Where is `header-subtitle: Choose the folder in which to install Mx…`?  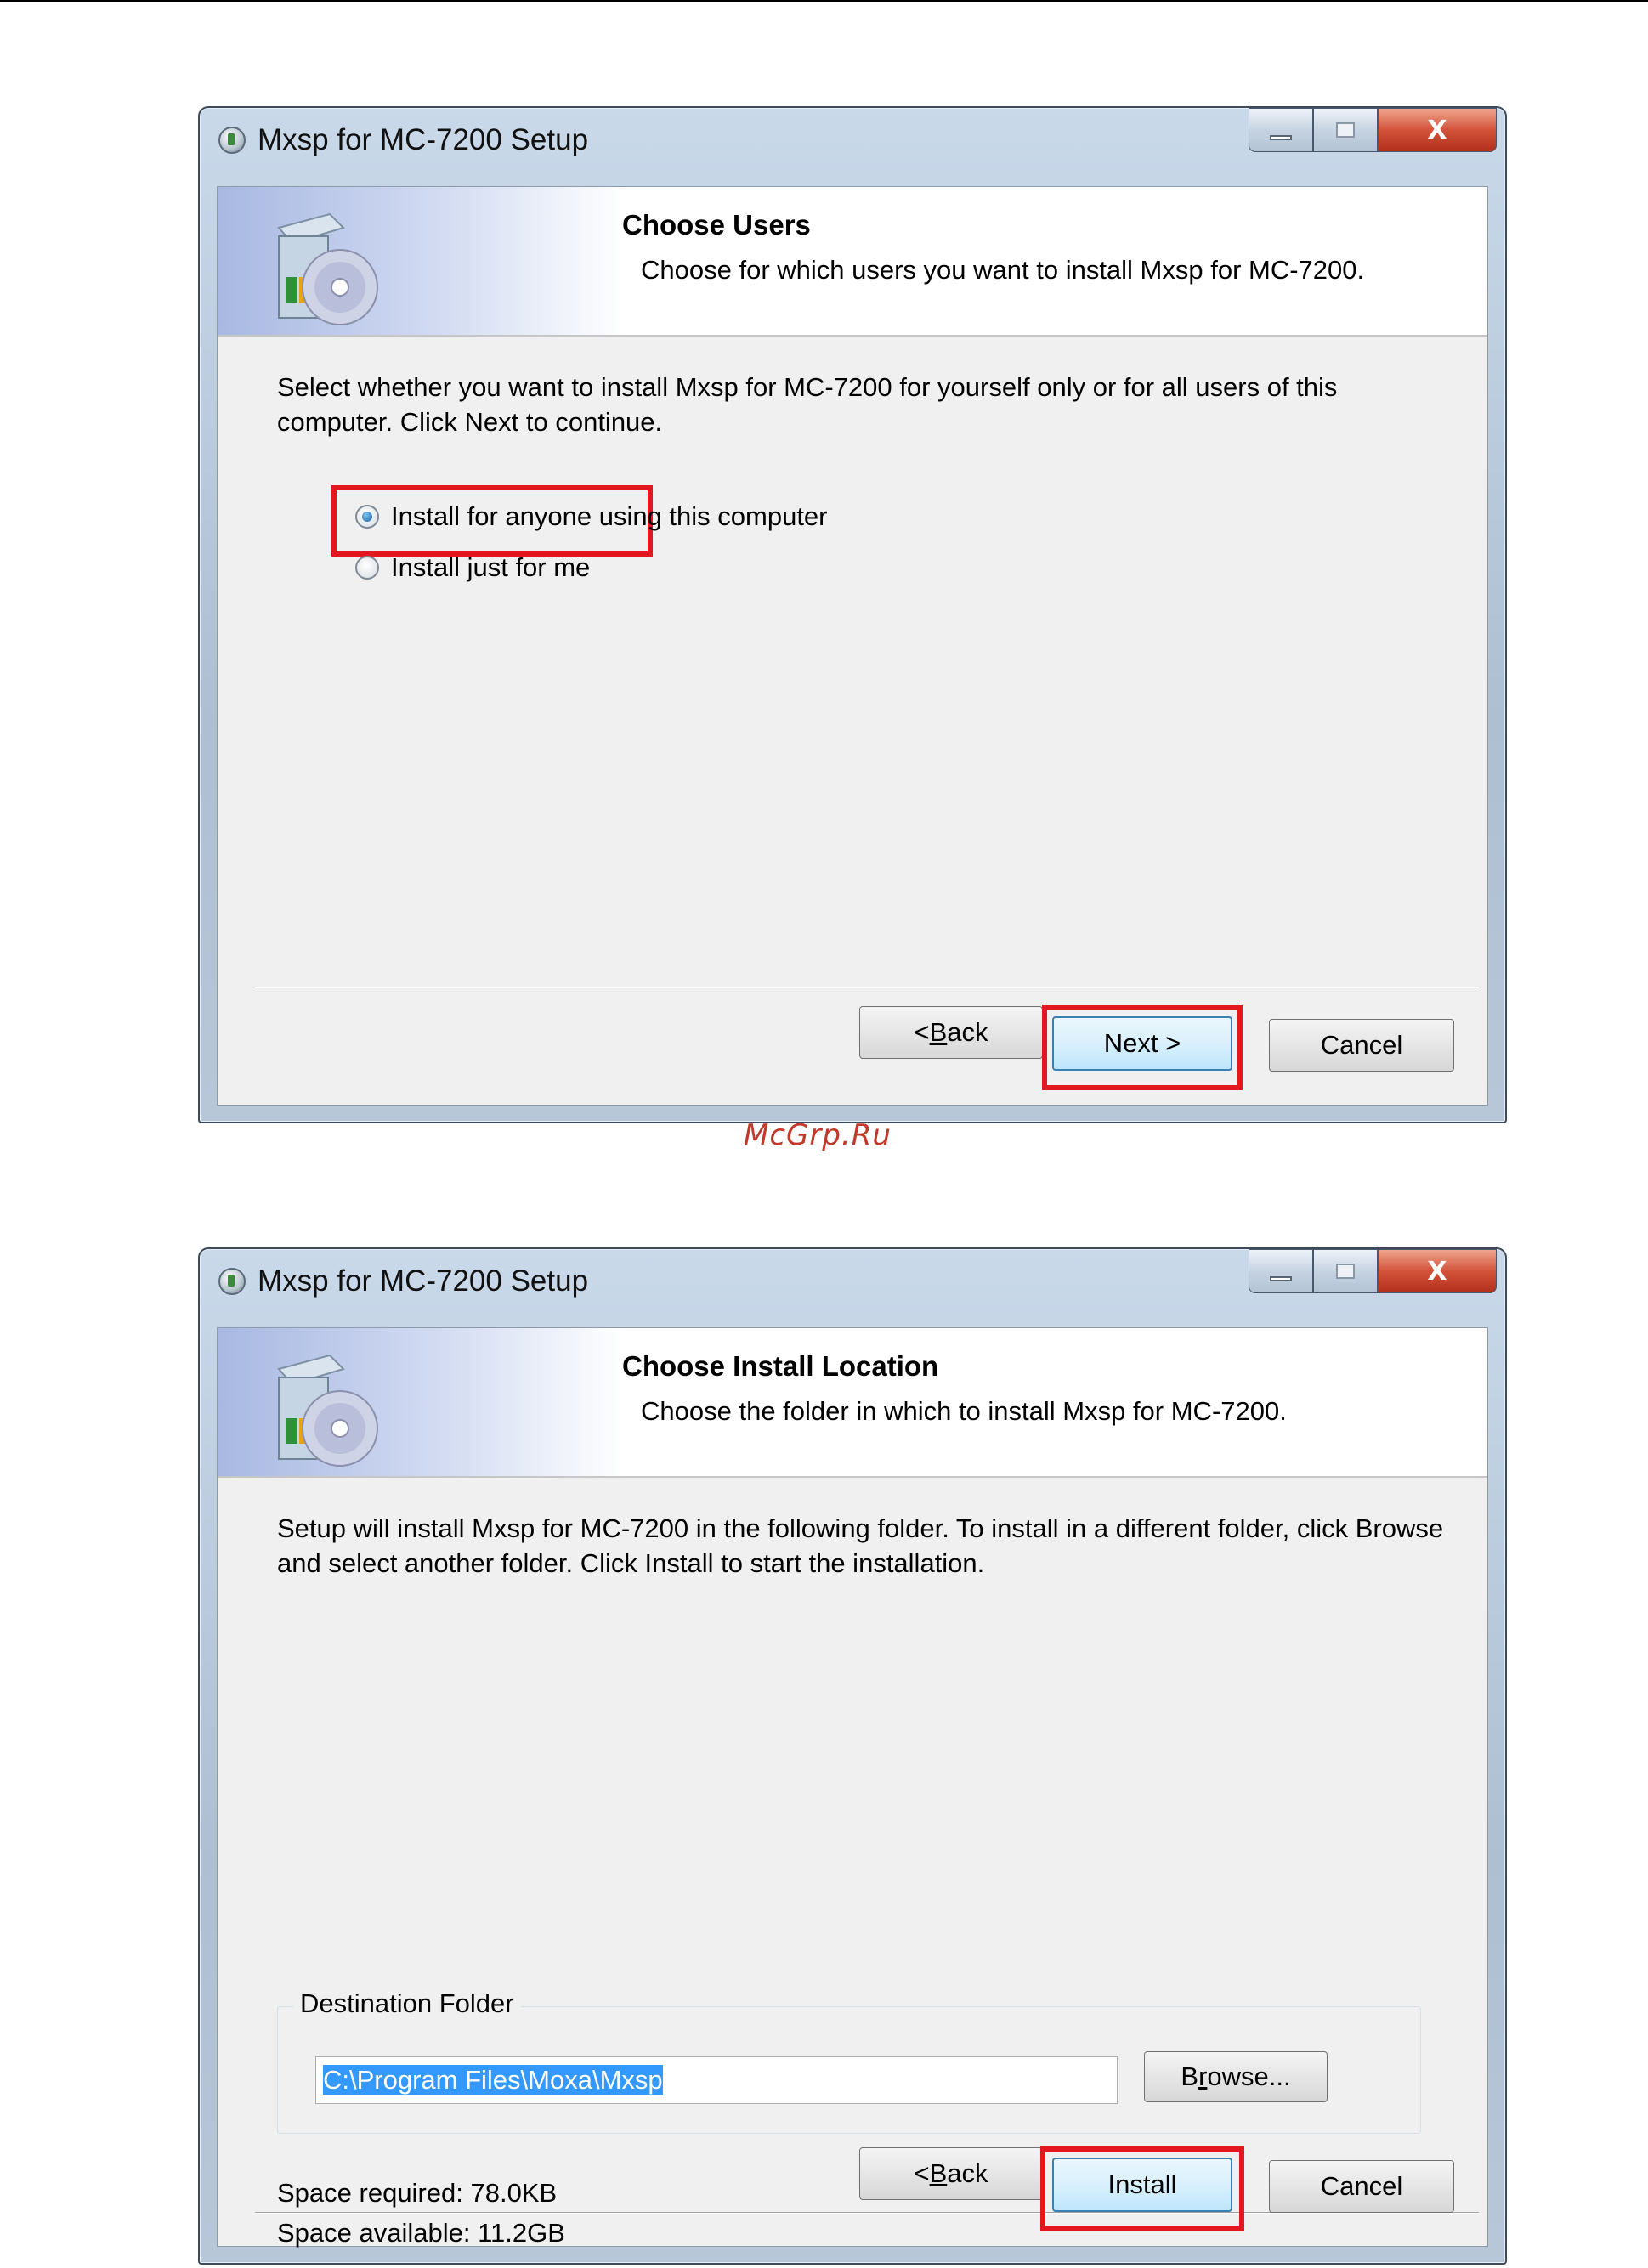
header-subtitle: Choose the folder in which to install Mx… is located at coordinates (964, 1411).